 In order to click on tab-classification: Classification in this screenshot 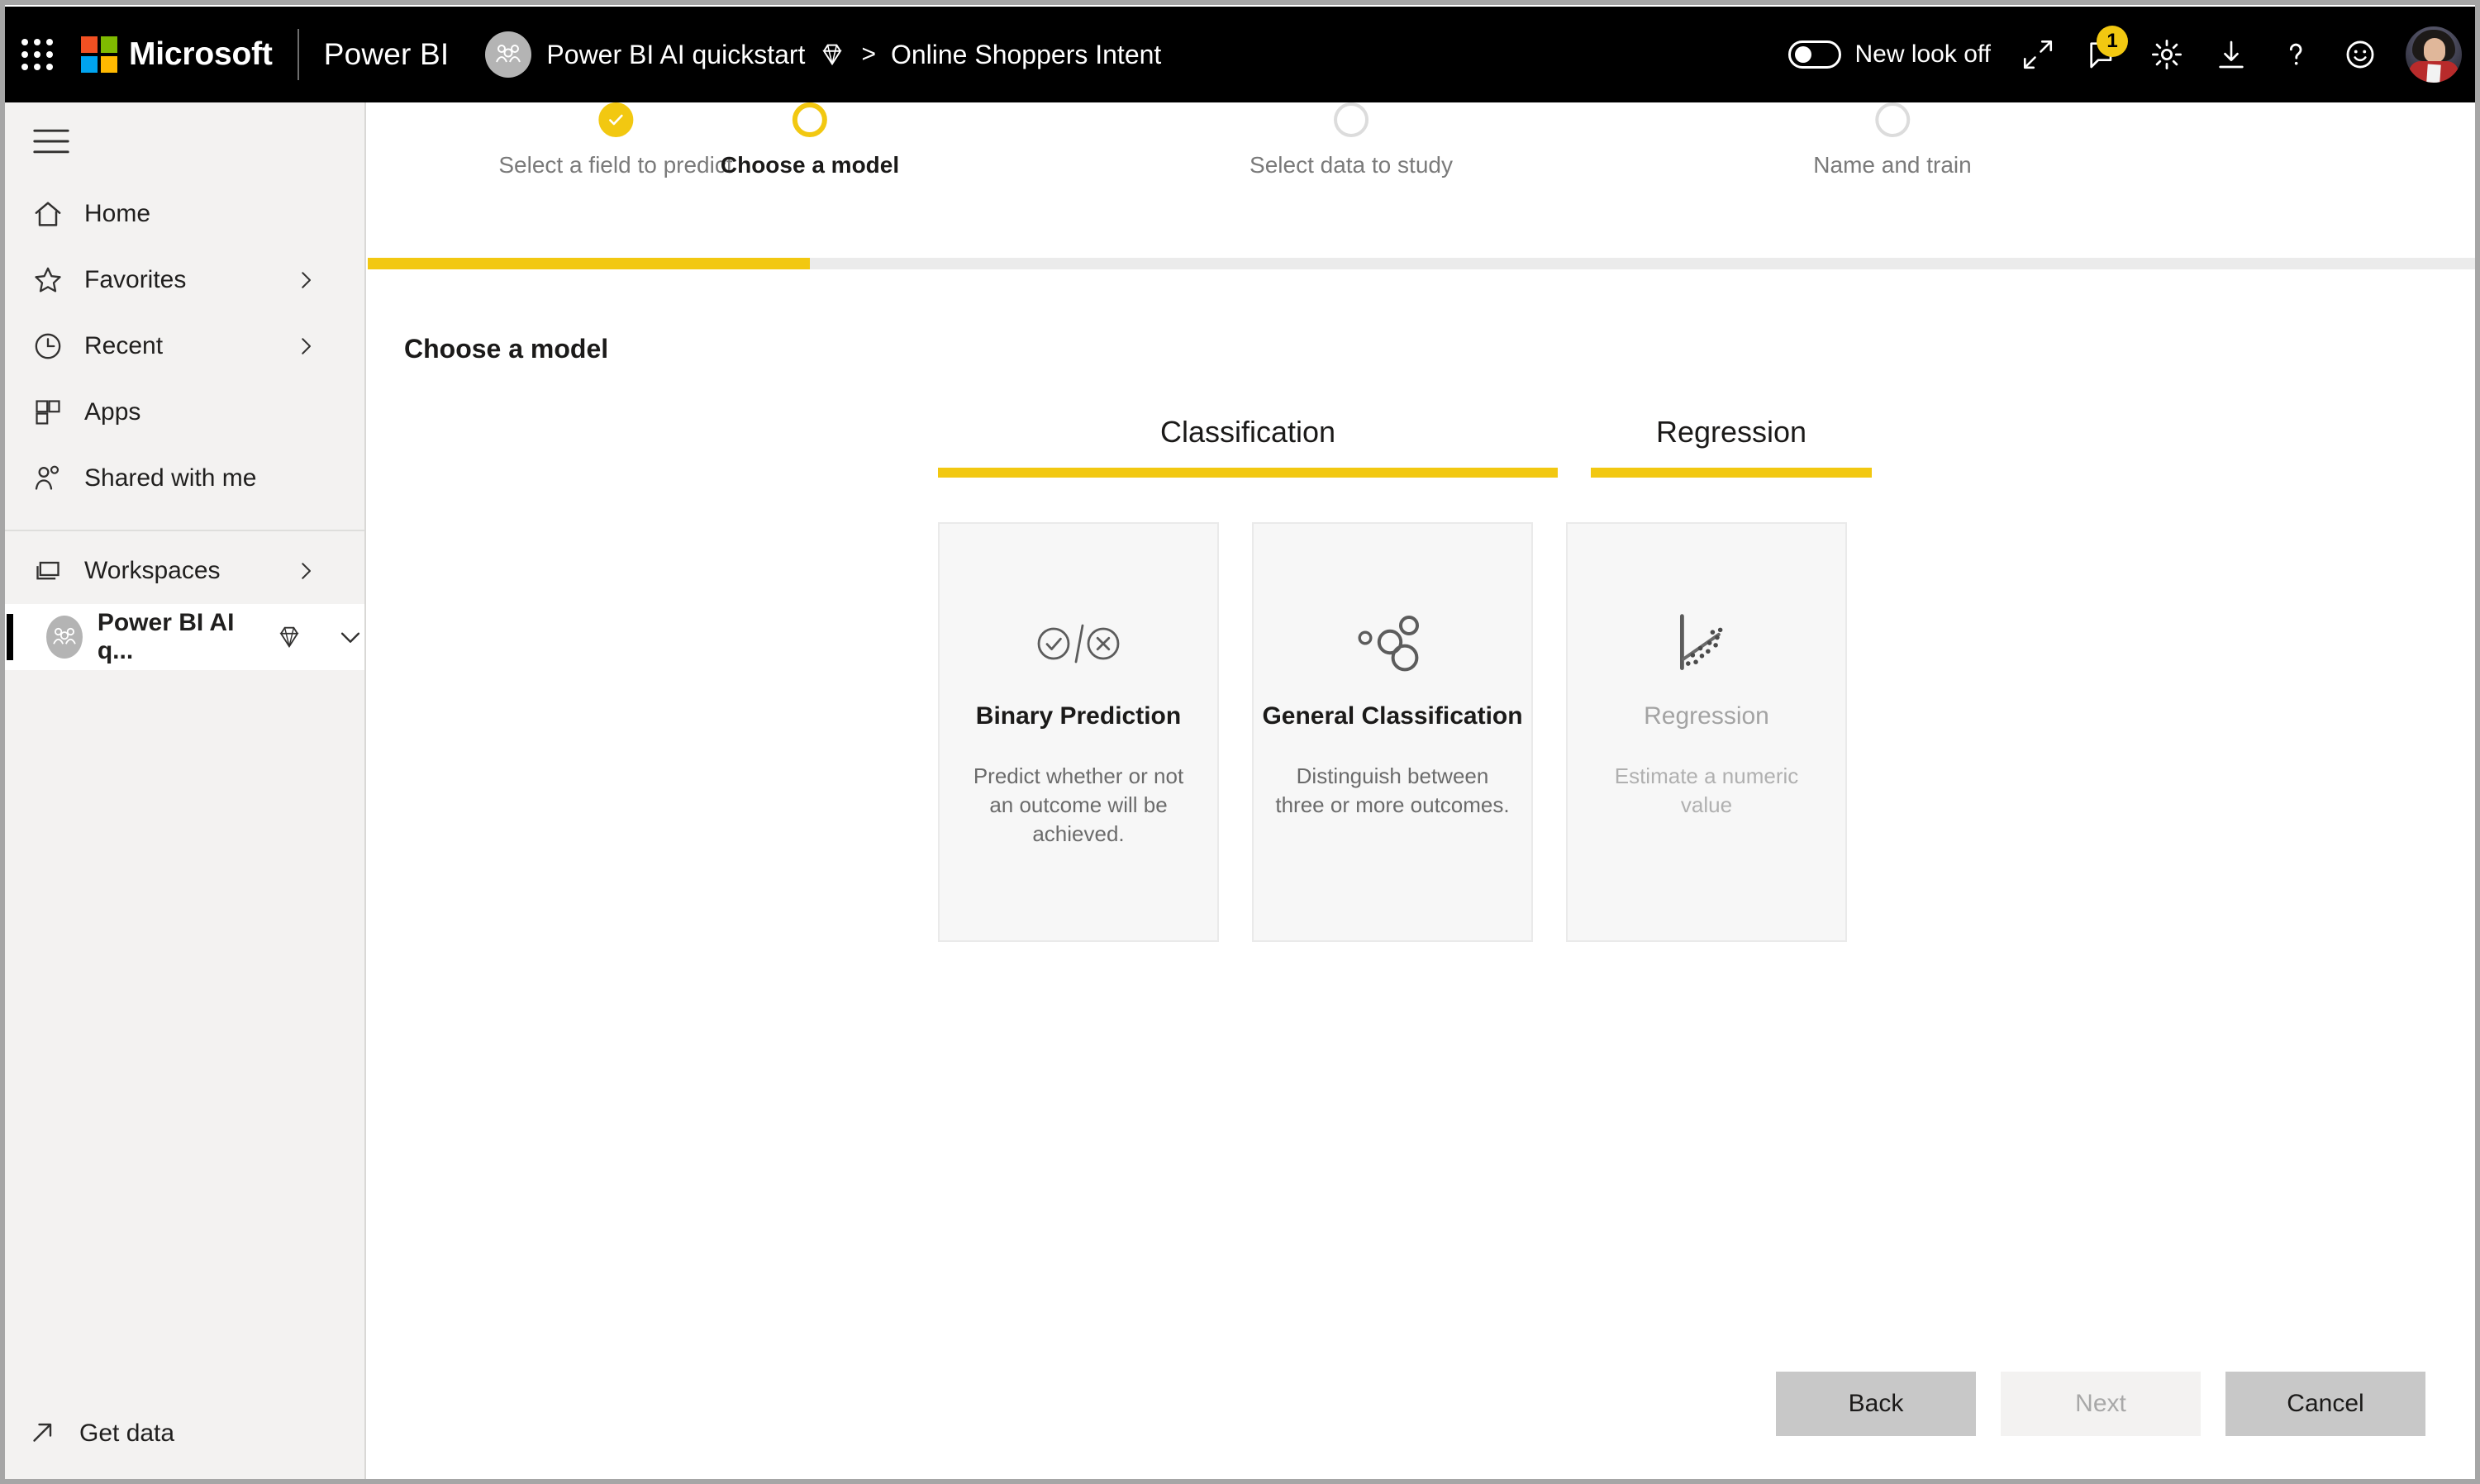, I will do `click(1248, 446)`.